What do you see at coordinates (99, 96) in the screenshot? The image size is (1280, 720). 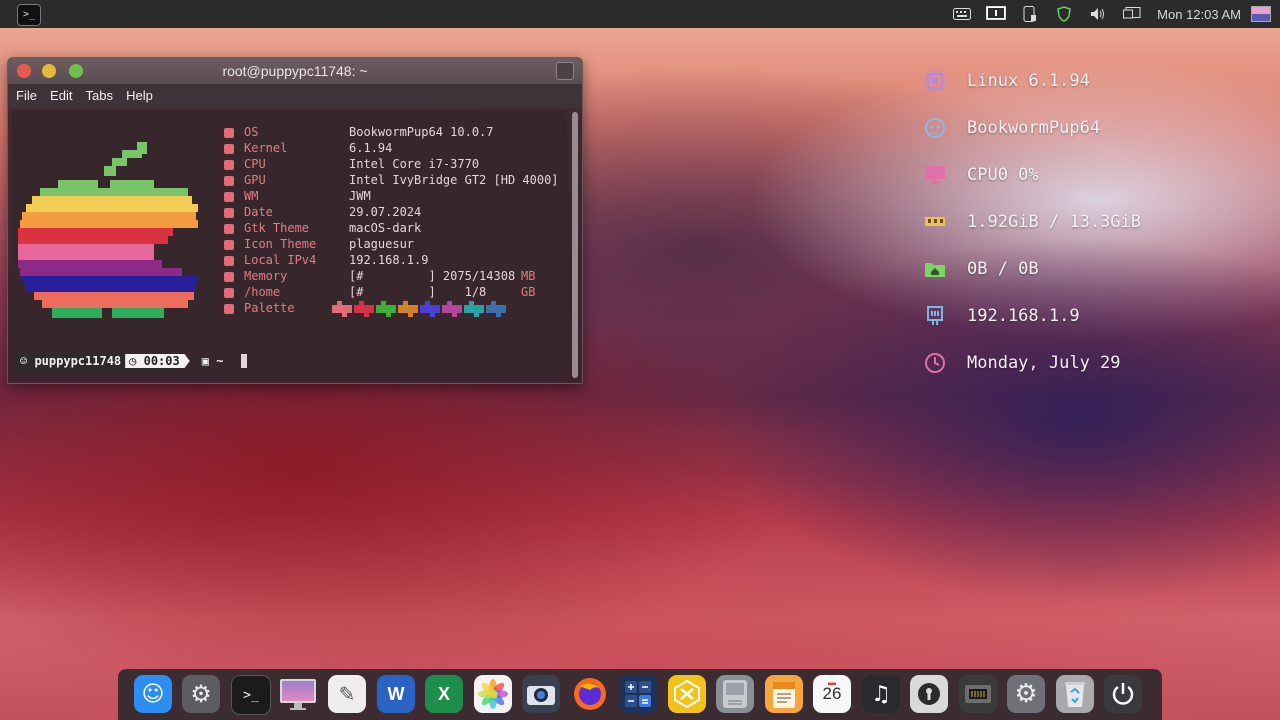 I see `menu-tabs: Tabs` at bounding box center [99, 96].